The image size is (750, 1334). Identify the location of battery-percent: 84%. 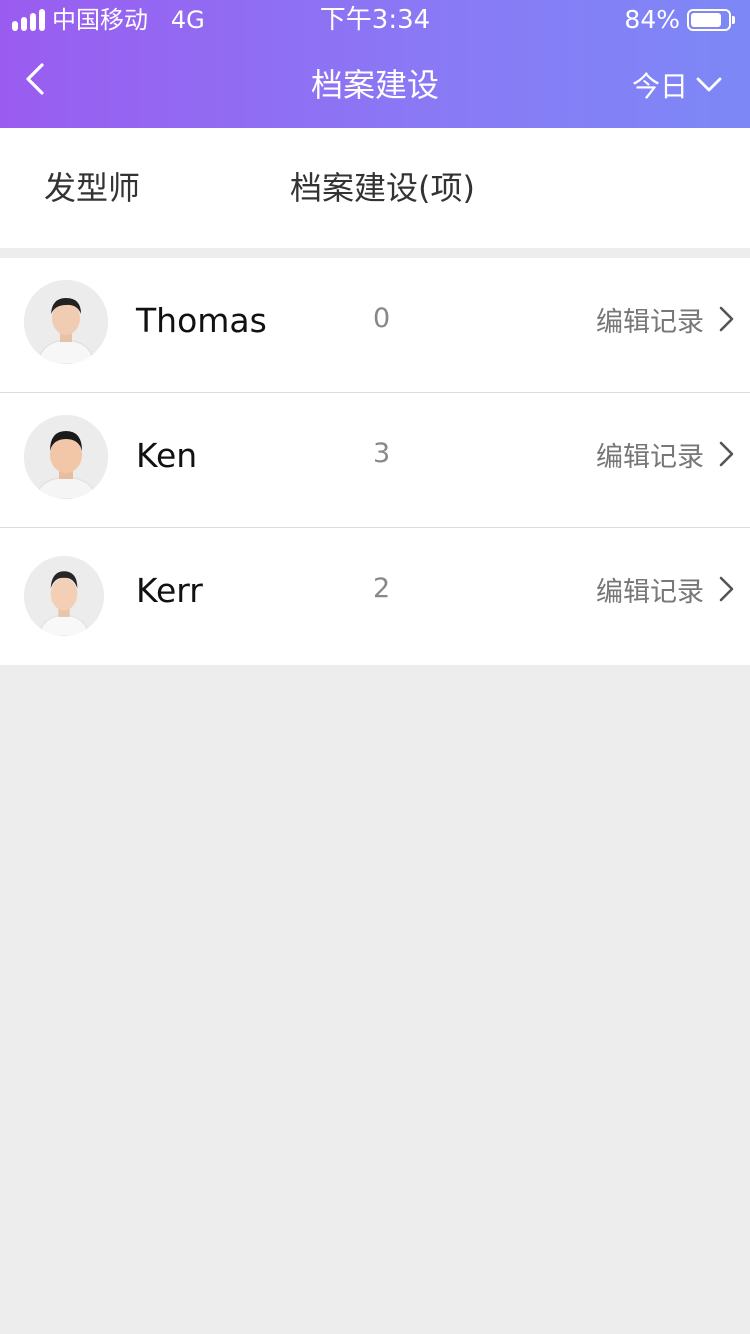
(652, 19).